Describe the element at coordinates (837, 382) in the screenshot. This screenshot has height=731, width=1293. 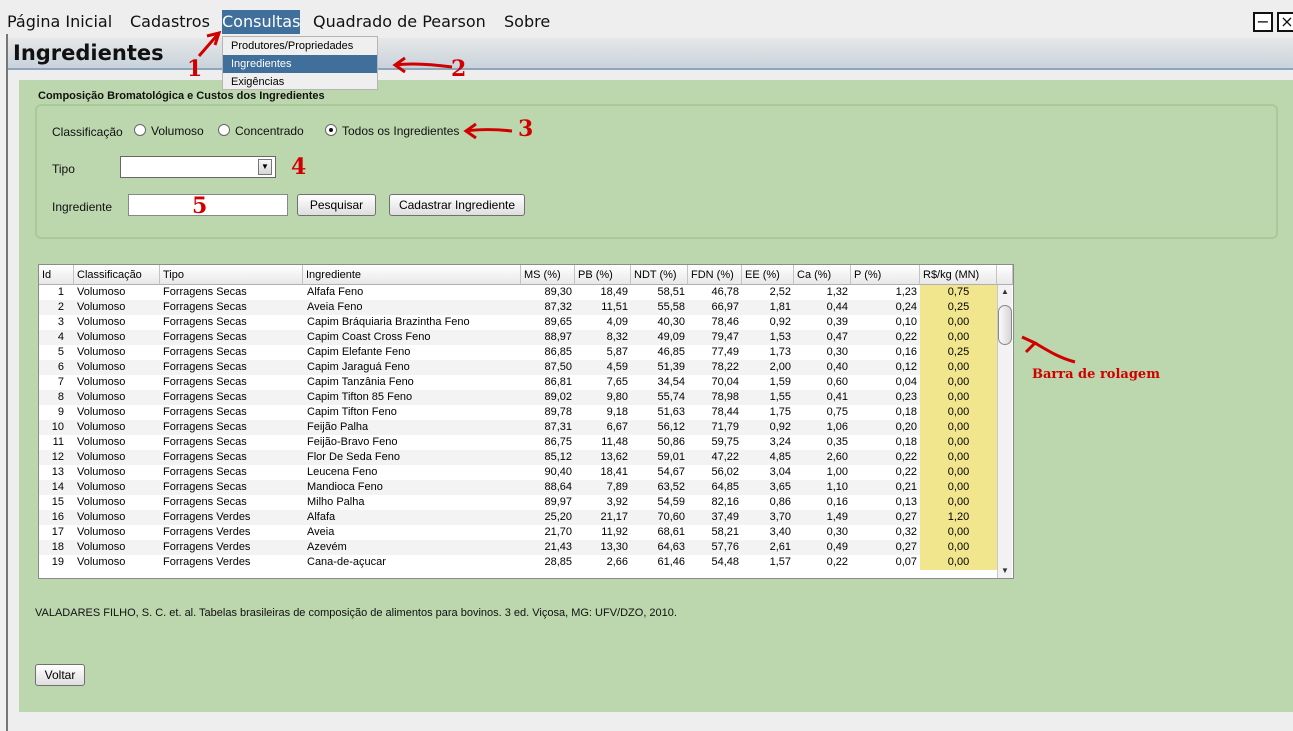
I see `cell-ca: 0,60` at that location.